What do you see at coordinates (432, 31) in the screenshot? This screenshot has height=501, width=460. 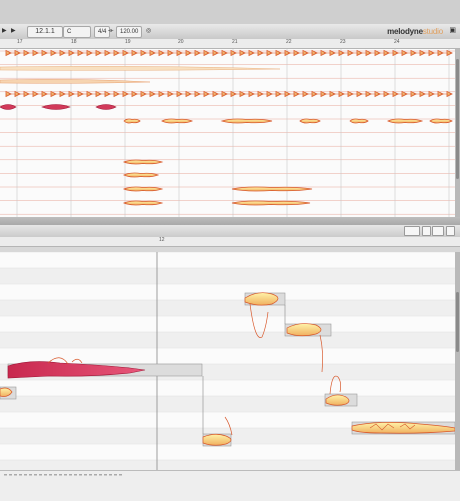 I see `logo-edition: studio` at bounding box center [432, 31].